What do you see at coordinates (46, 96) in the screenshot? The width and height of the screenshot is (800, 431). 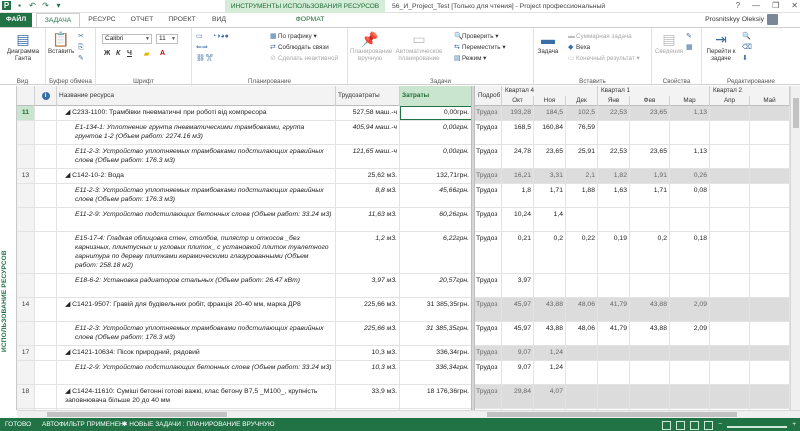 I see `indicators-column-header: i` at bounding box center [46, 96].